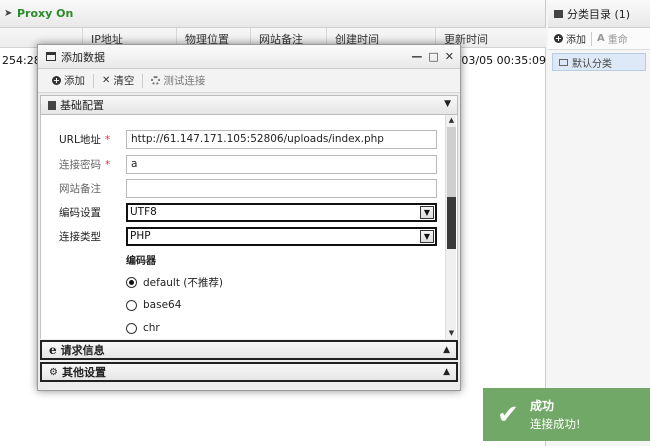  Describe the element at coordinates (433, 56) in the screenshot. I see `maximize-button: □` at that location.